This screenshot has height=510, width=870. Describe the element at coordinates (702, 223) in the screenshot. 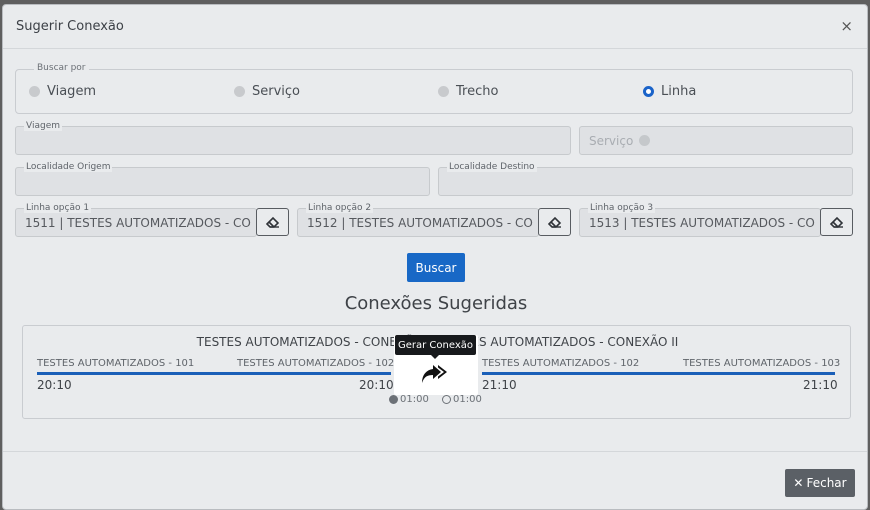

I see `line-option-3-value: 1513 | TESTES AUTOMATIZADOS - CONEXÃO` at that location.